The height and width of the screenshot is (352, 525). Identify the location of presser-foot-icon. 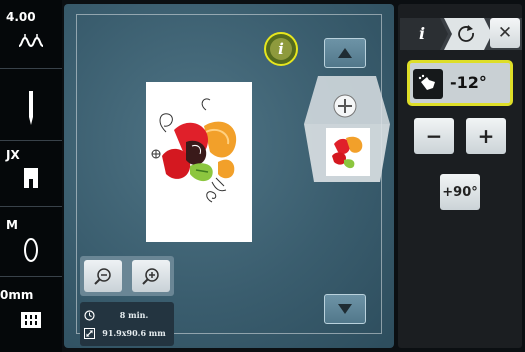
(31, 178).